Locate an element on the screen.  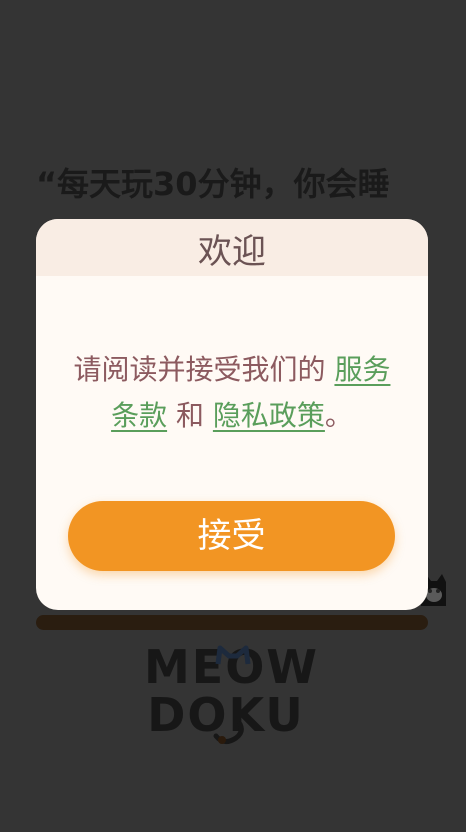
cat-ears-icon is located at coordinates (233, 655).